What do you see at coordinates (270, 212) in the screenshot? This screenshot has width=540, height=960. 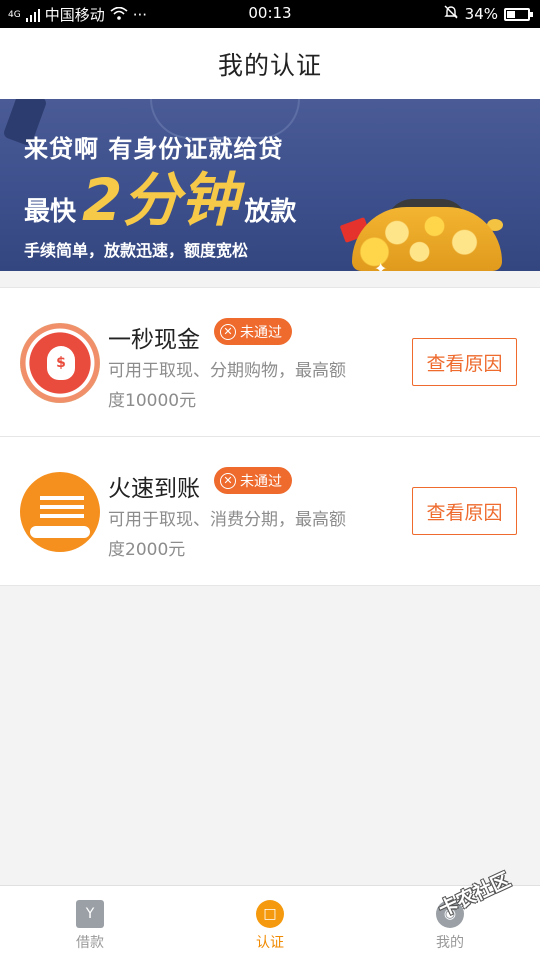 I see `banner-suffix: 放款` at bounding box center [270, 212].